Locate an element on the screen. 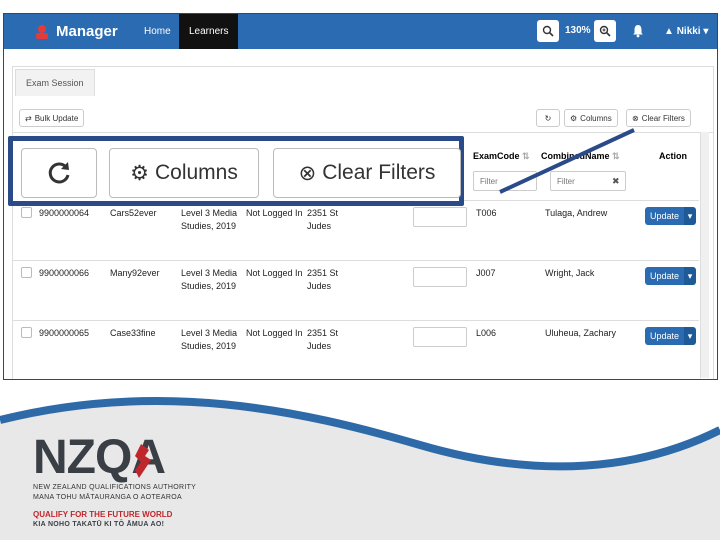 The width and height of the screenshot is (720, 540). brand-logo-icon is located at coordinates (42, 31).